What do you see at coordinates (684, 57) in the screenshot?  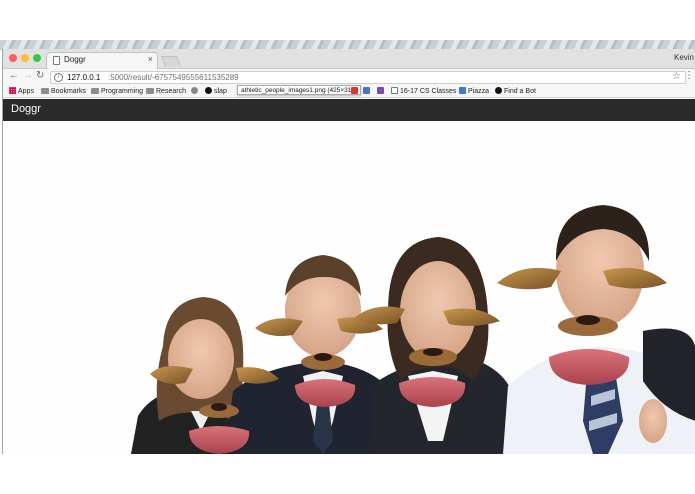 I see `profile-name: Kevin` at bounding box center [684, 57].